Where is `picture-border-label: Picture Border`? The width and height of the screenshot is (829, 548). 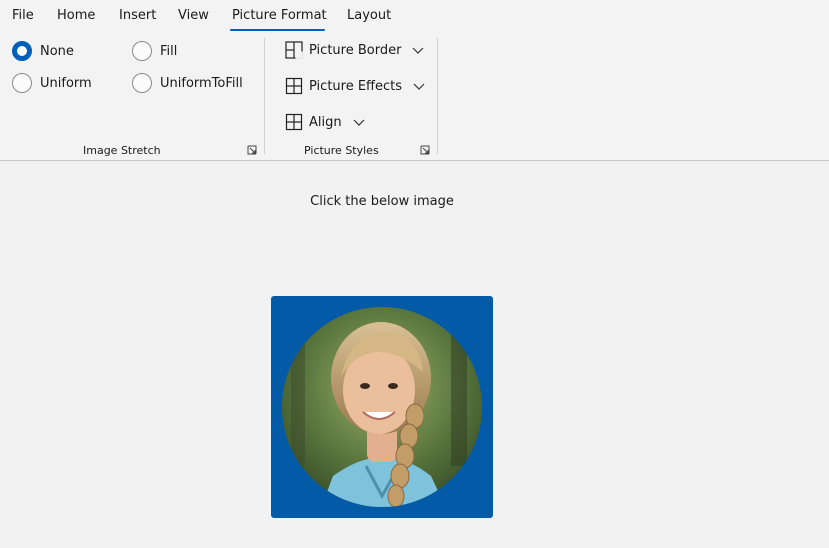 picture-border-label: Picture Border is located at coordinates (355, 50).